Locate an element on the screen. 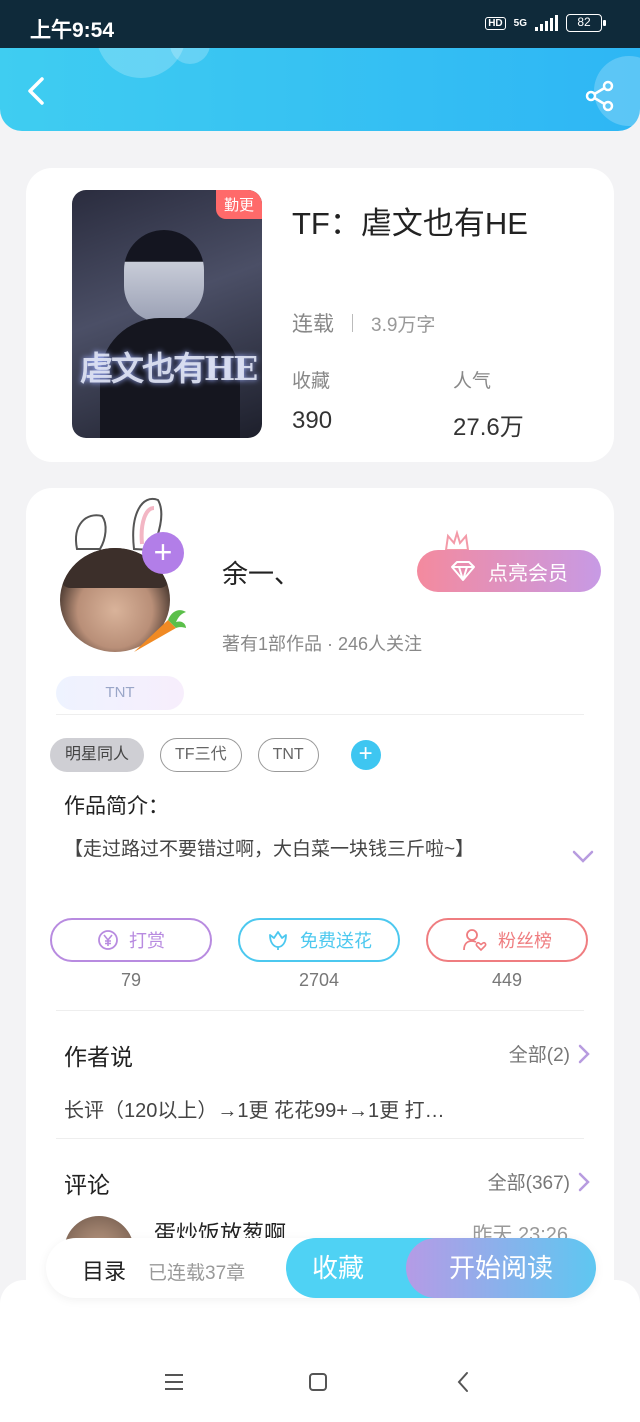 Image resolution: width=640 pixels, height=1422 pixels. author-says-more: 全部(2) is located at coordinates (549, 1053).